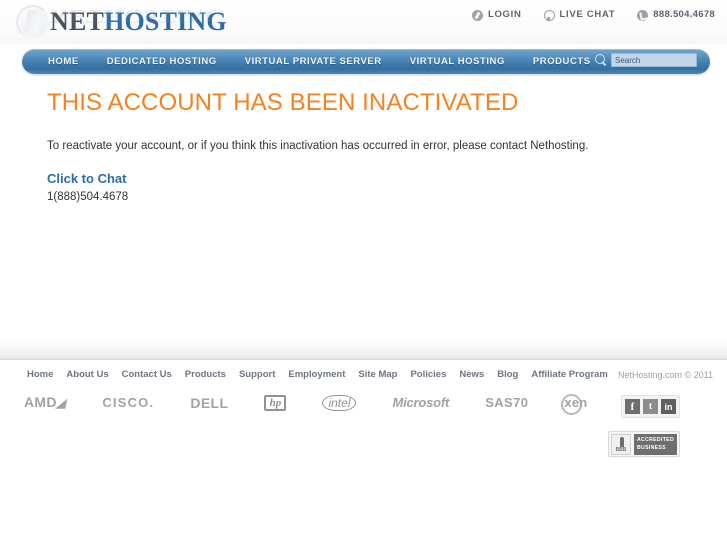  I want to click on bbb-seal-icon: BBB, so click(621, 444).